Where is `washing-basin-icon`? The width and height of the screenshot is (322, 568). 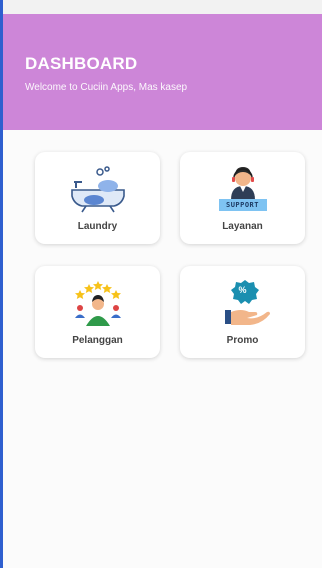 washing-basin-icon is located at coordinates (97, 189).